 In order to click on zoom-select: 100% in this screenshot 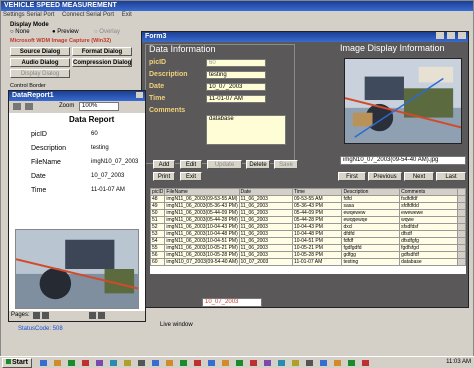, I will do `click(99, 106)`.